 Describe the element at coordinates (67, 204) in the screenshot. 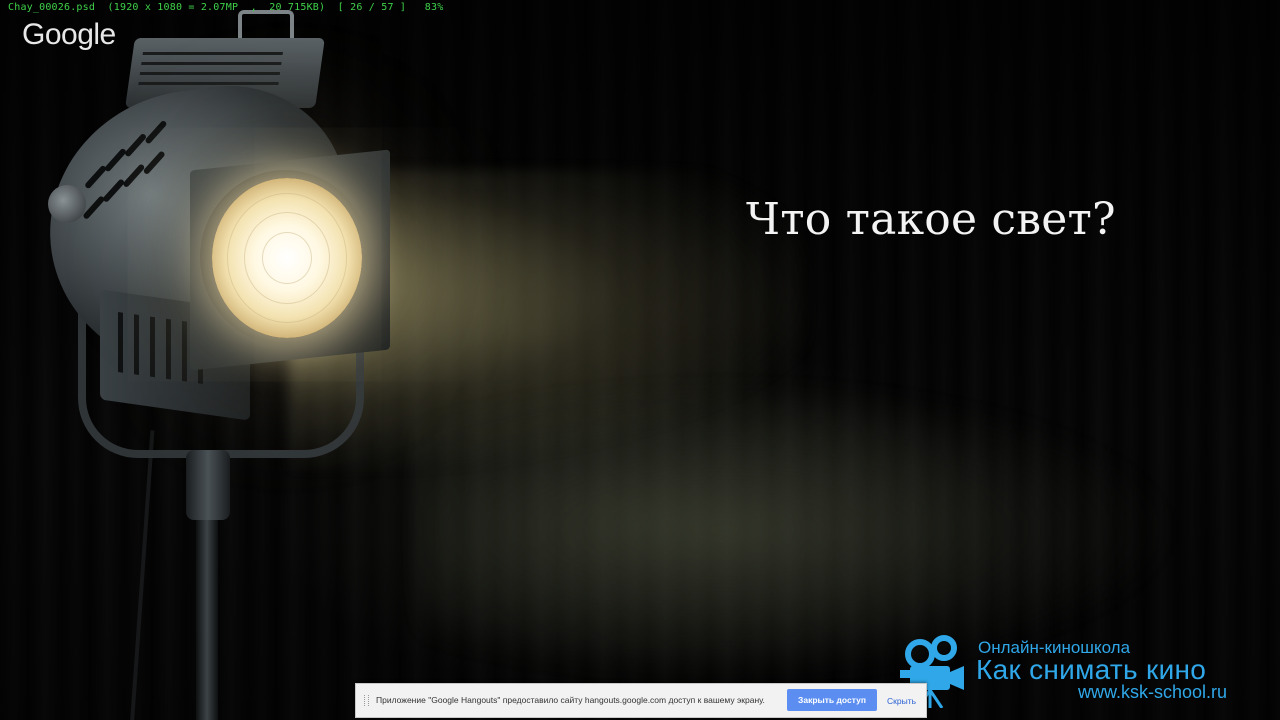

I see `tilt-knob` at that location.